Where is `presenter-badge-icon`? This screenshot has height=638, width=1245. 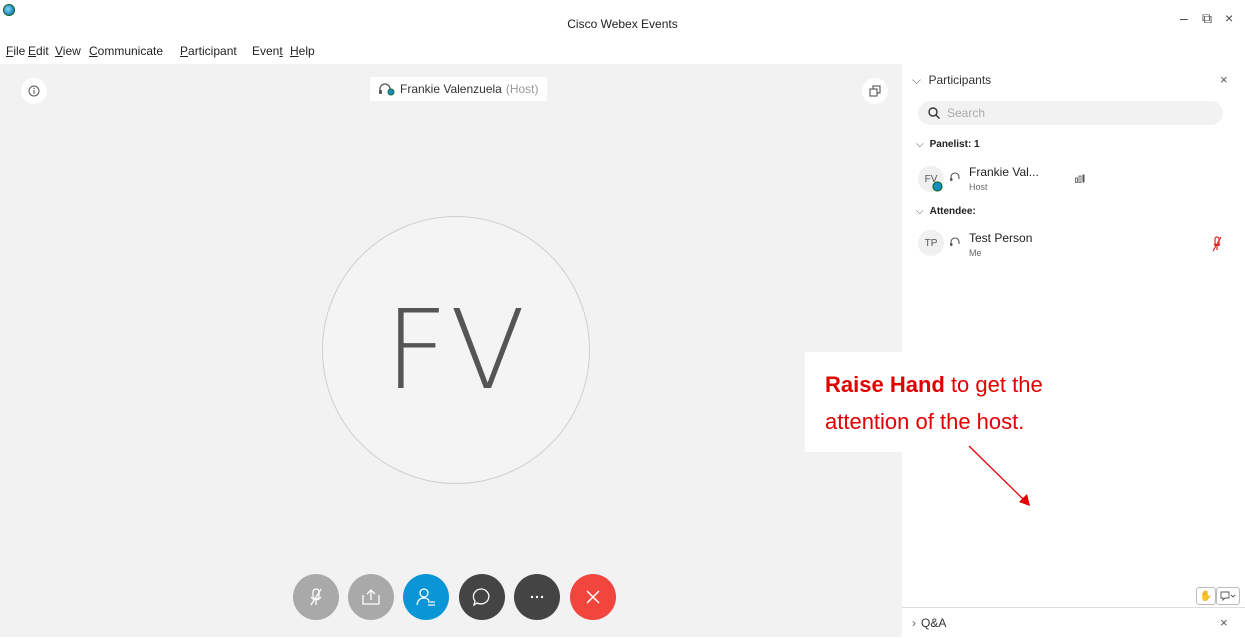
presenter-badge-icon is located at coordinates (937, 186).